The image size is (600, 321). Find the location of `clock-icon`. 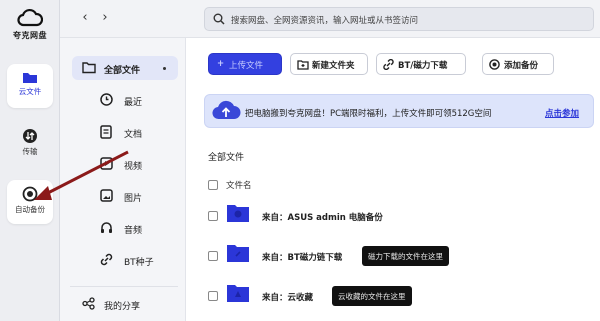

clock-icon is located at coordinates (106, 99).